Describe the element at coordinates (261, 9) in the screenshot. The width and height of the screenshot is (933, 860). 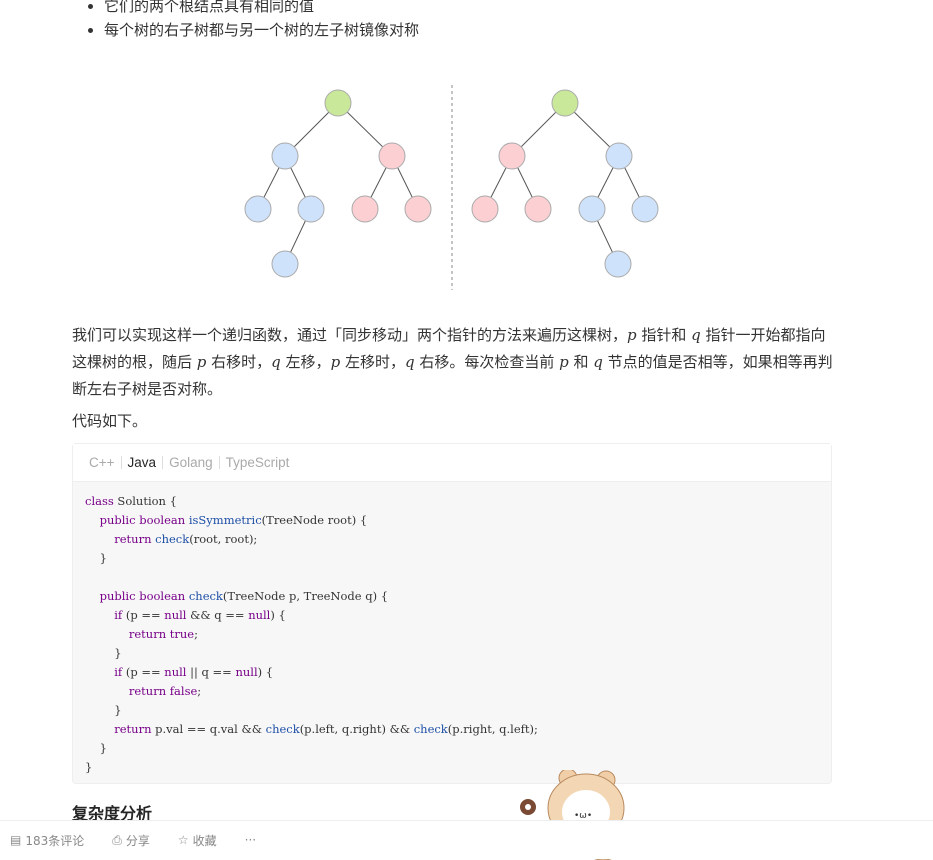
I see `bullet-item: 它们的两个根结点具有相同的值` at that location.